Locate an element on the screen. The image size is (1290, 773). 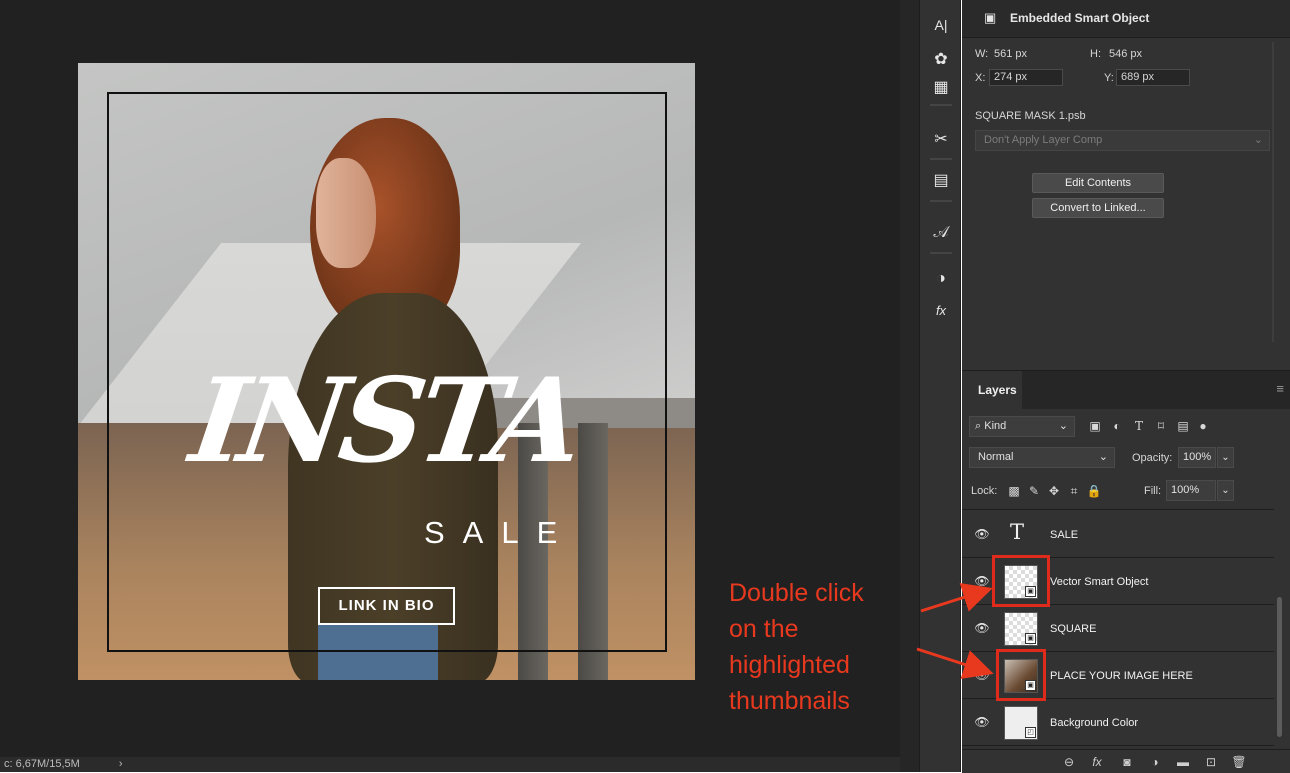
color-palette-icon: ✿ is located at coordinates (941, 60).